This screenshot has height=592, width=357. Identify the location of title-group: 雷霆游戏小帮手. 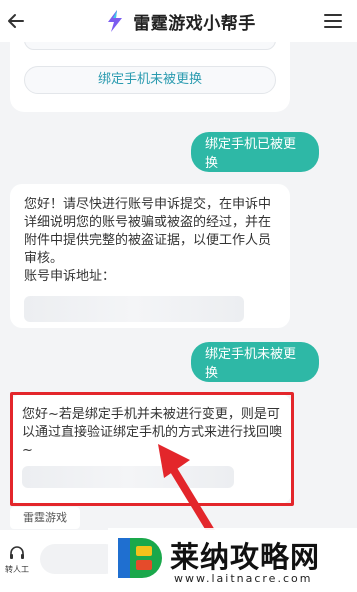
(178, 21).